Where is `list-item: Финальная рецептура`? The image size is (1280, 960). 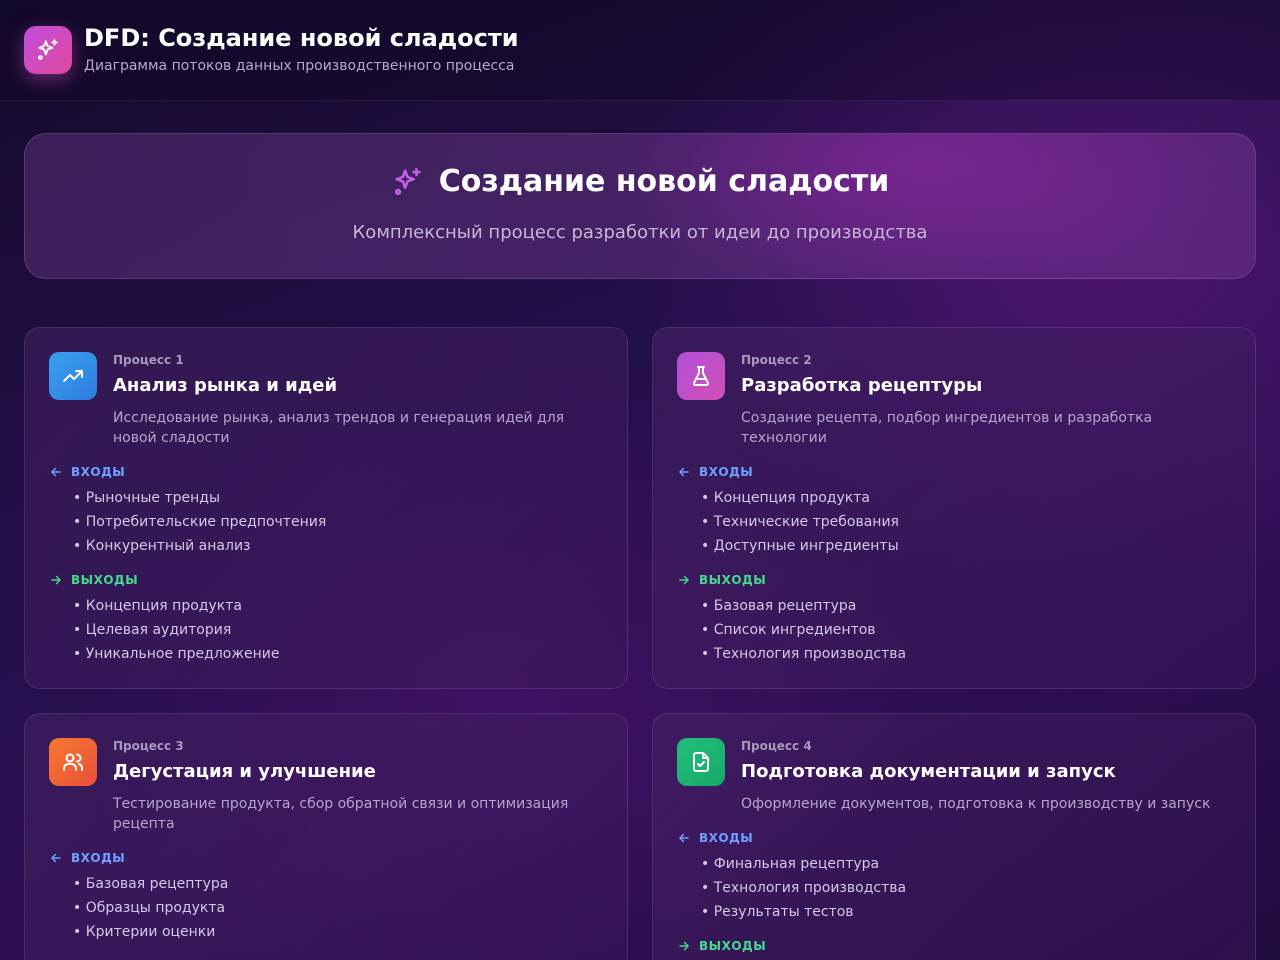 list-item: Финальная рецептура is located at coordinates (803, 864).